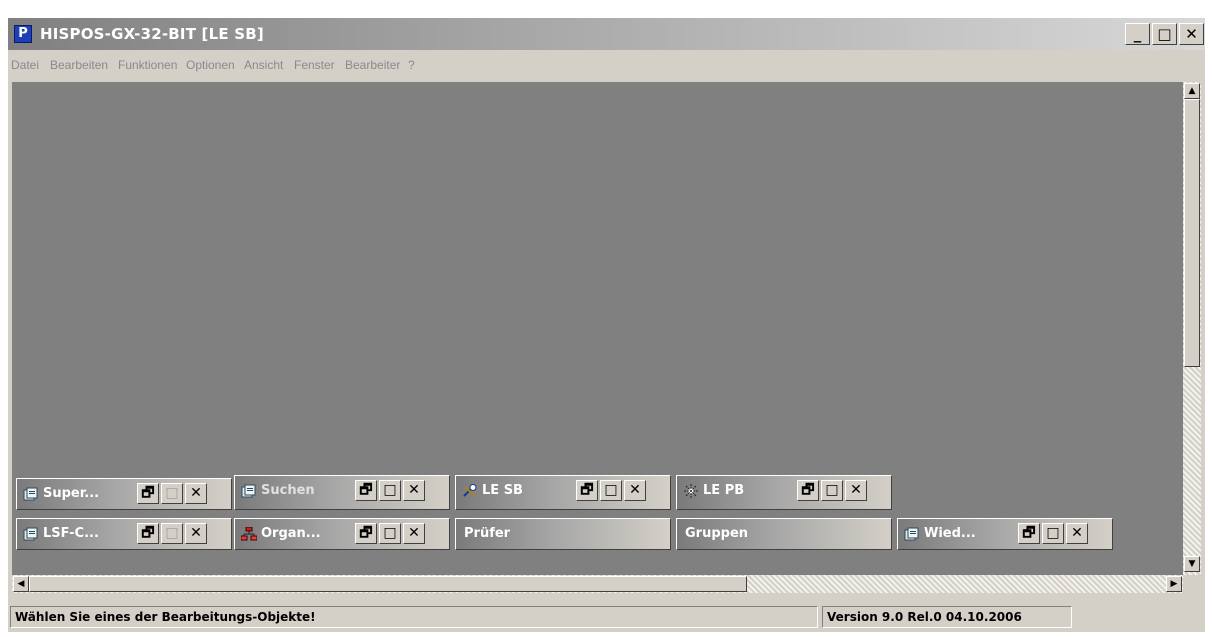 The width and height of the screenshot is (1212, 637). I want to click on minimized-window-title: LE PB, so click(724, 490).